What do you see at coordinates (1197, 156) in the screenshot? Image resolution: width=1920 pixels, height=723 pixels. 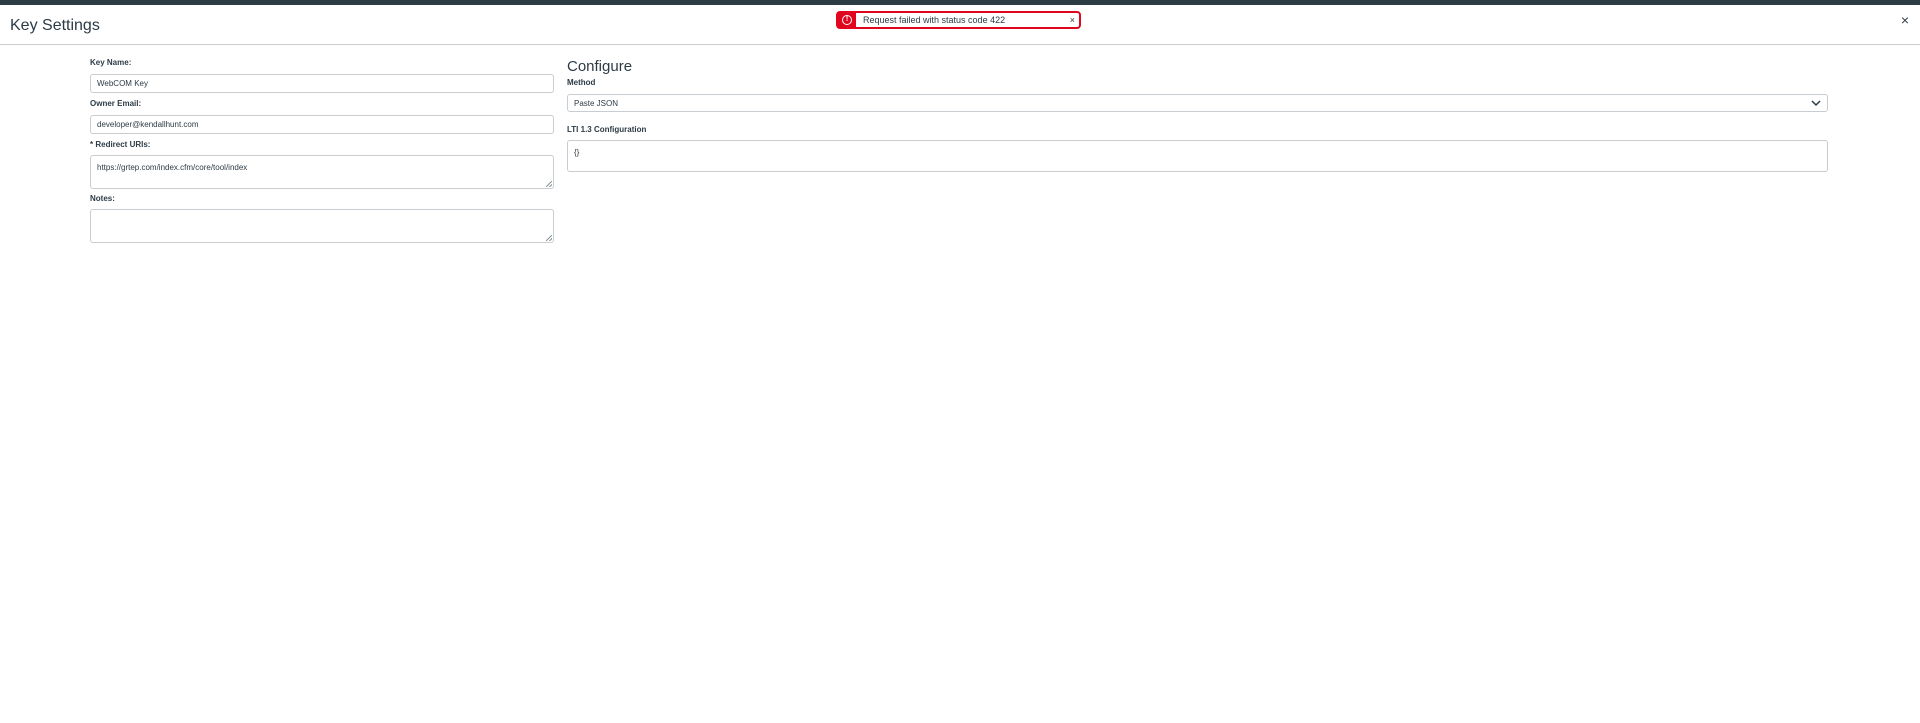 I see `lti-config-textarea: {}` at bounding box center [1197, 156].